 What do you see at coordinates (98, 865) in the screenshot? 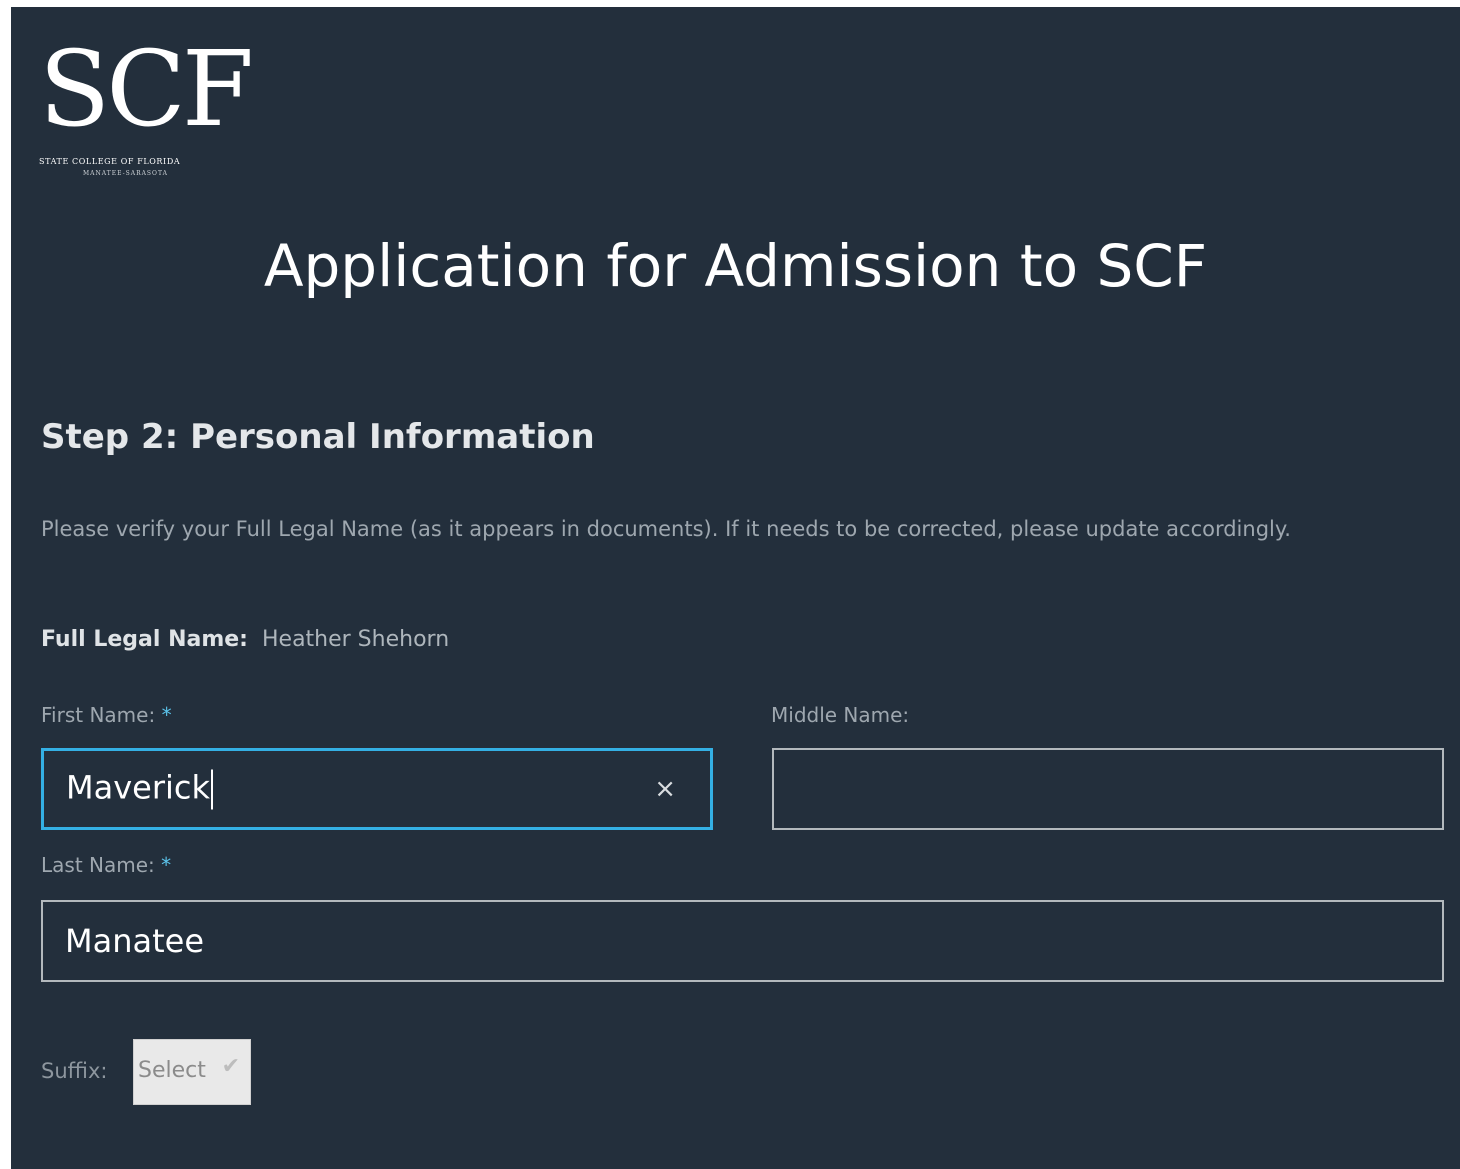
I see `last-name-label-text: Last Name:` at bounding box center [98, 865].